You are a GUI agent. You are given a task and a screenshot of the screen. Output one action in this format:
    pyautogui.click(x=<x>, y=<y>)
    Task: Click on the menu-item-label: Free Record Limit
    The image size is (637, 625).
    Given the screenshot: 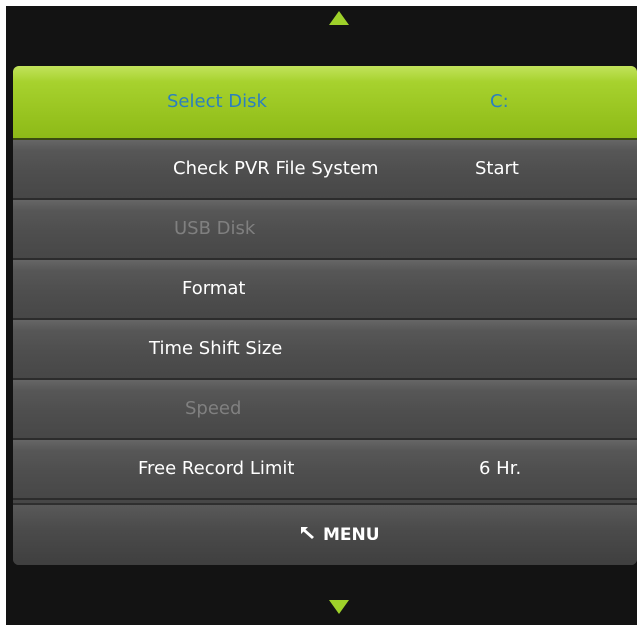 What is the action you would take?
    pyautogui.click(x=216, y=468)
    